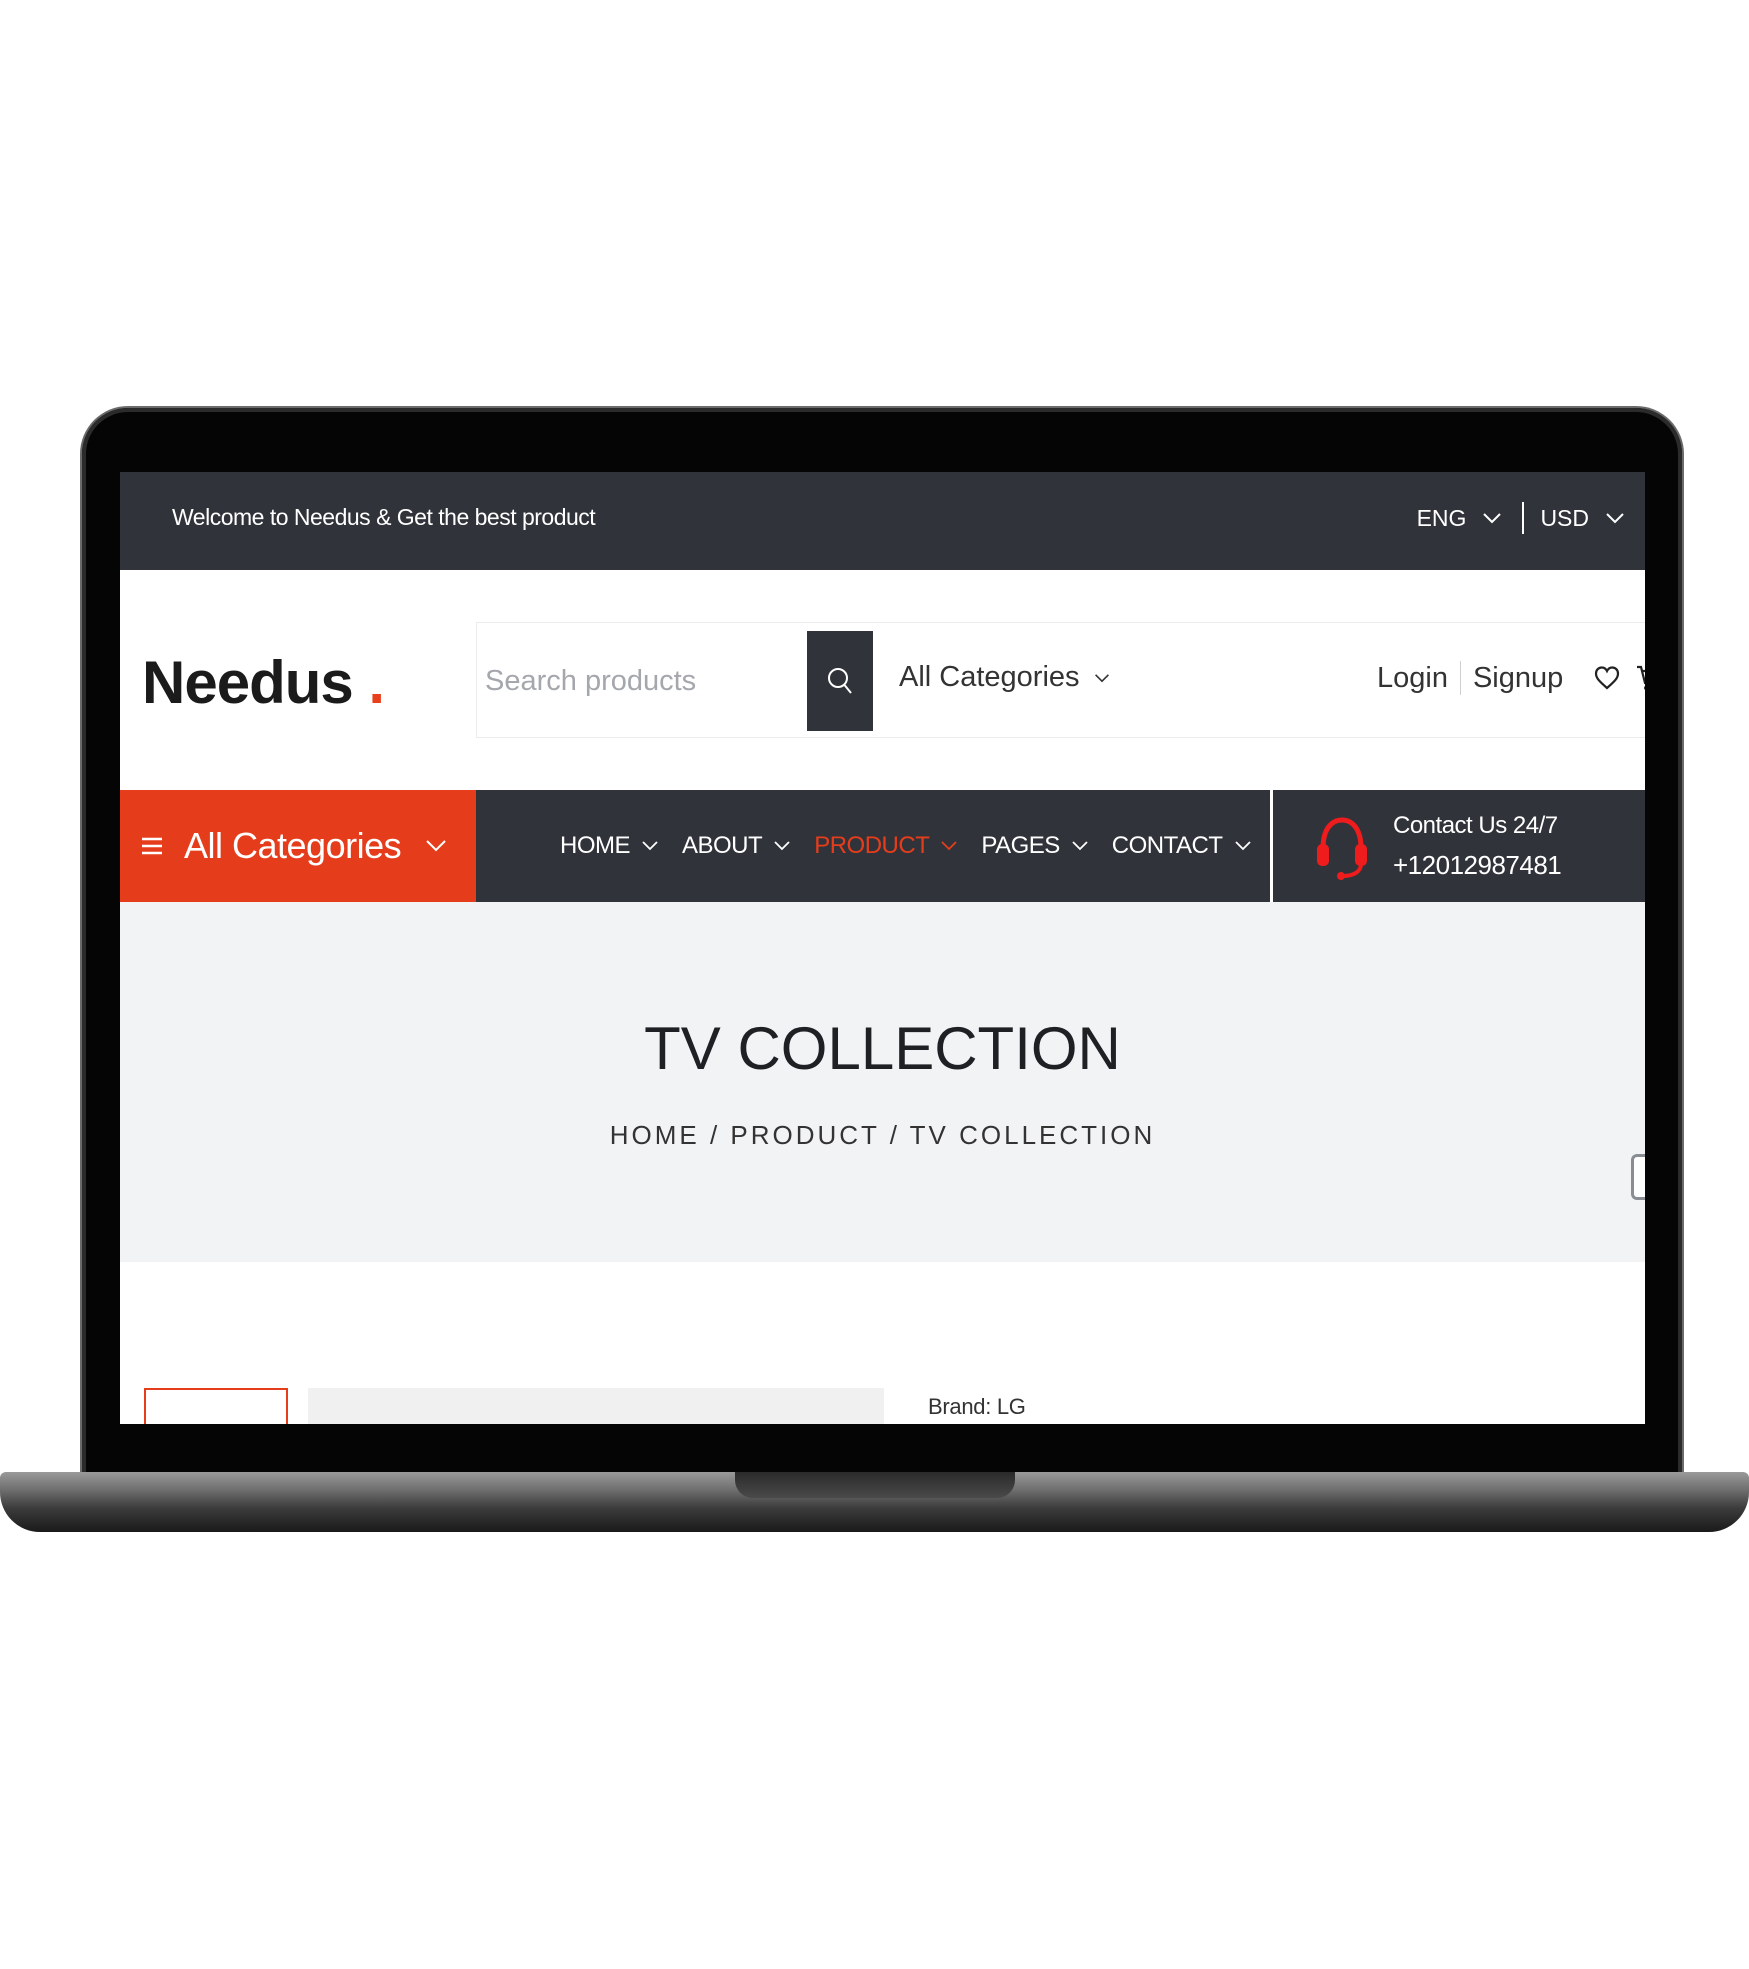 Image resolution: width=1749 pixels, height=1969 pixels. What do you see at coordinates (882, 1135) in the screenshot?
I see `breadcrumb: HOME / PRODUCT / TV COLLECTION` at bounding box center [882, 1135].